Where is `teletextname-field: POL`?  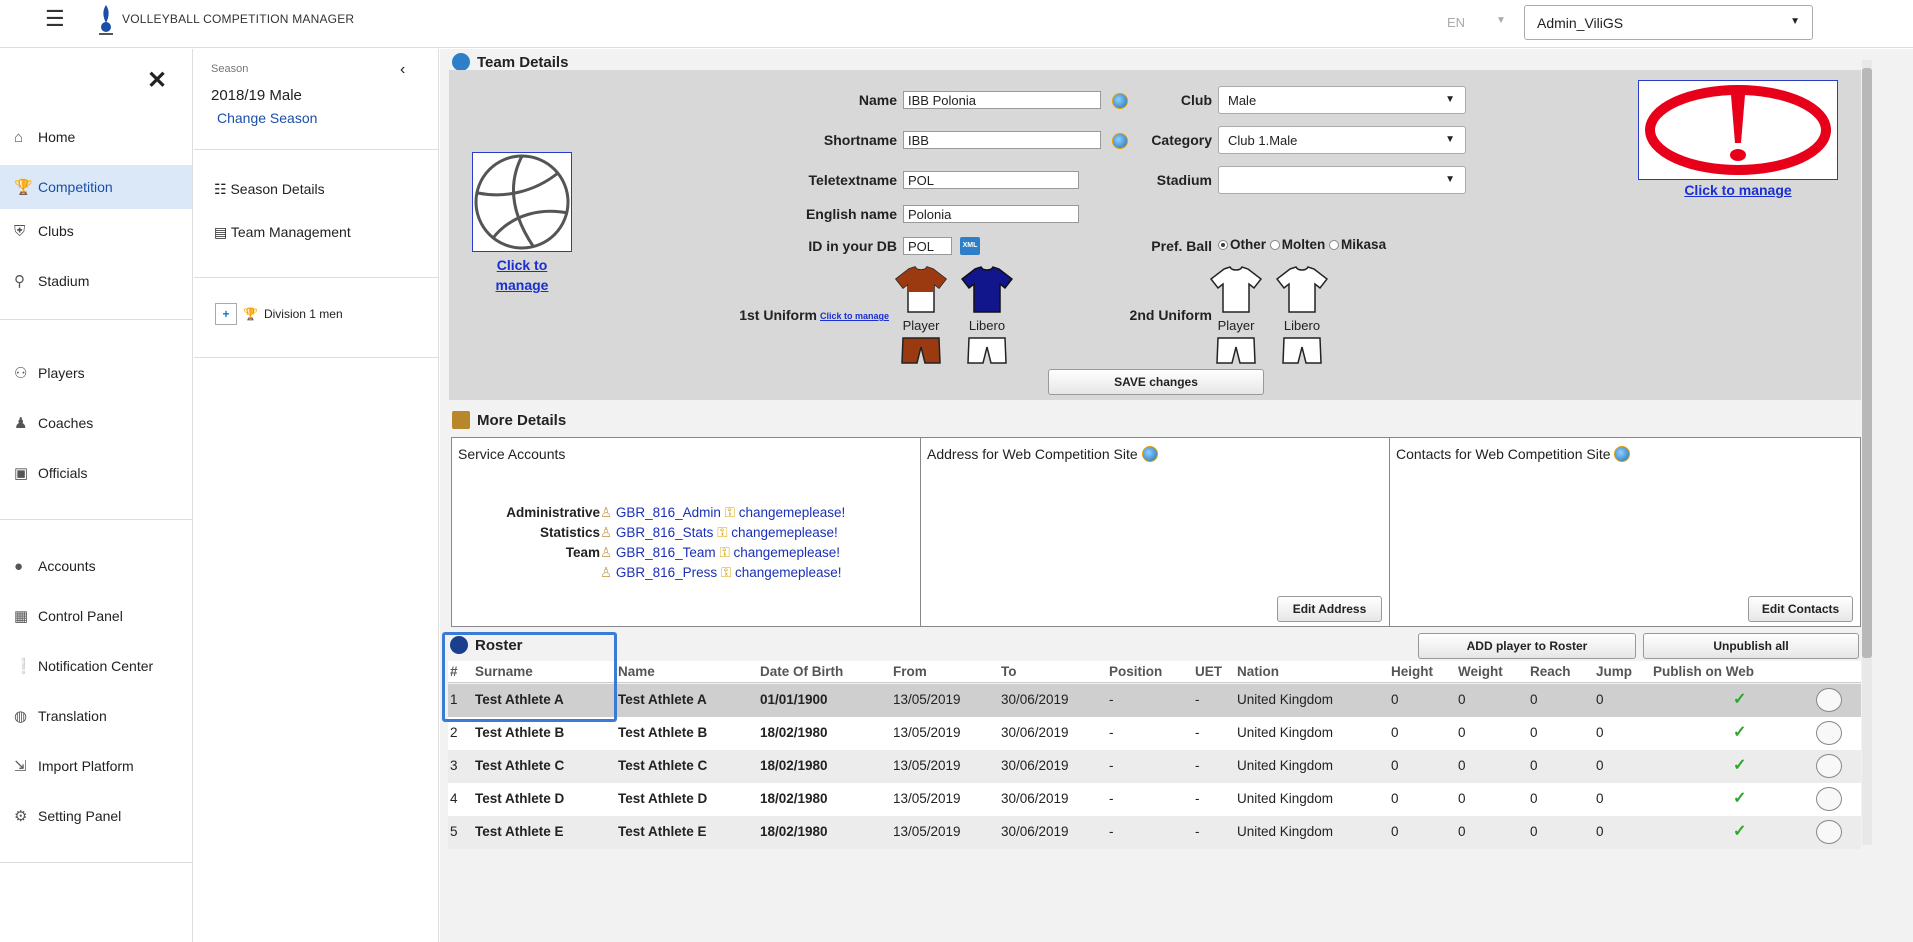
teletextname-field: POL is located at coordinates (991, 180).